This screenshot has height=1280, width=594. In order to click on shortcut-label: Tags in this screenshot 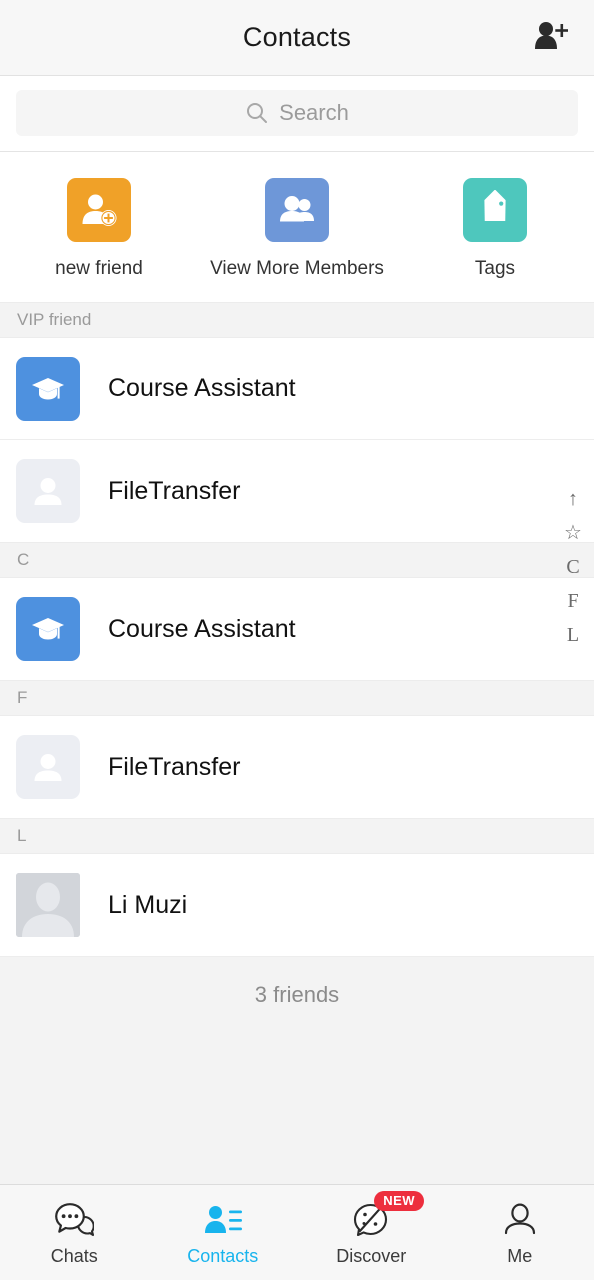, I will do `click(495, 268)`.